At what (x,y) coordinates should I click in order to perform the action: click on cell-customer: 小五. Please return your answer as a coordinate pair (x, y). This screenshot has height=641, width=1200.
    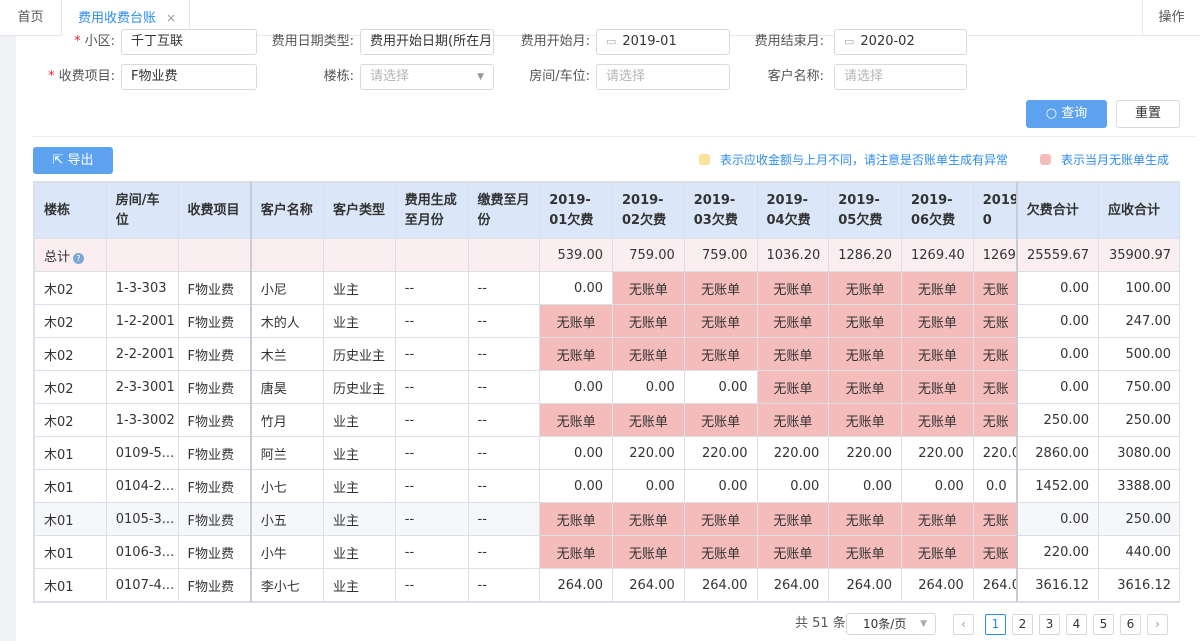
    Looking at the image, I should click on (287, 519).